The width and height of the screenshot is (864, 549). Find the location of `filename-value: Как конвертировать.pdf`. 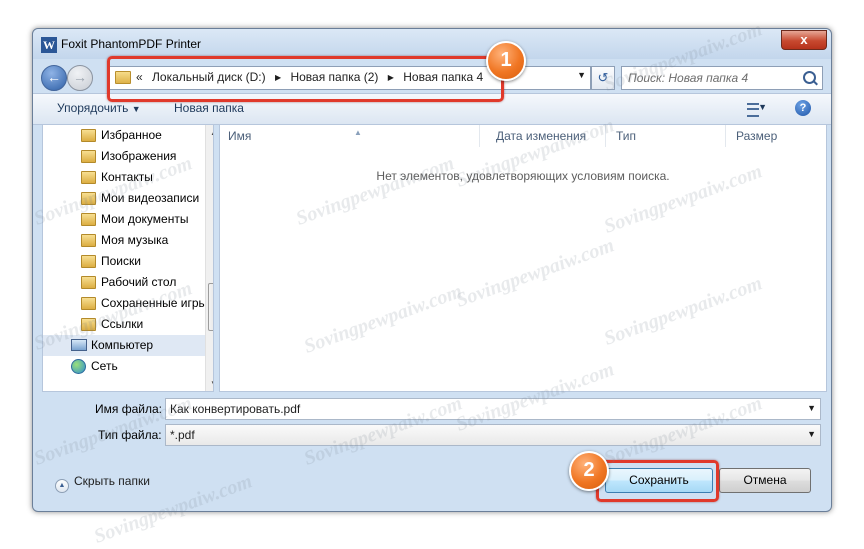

filename-value: Как конвертировать.pdf is located at coordinates (235, 409).